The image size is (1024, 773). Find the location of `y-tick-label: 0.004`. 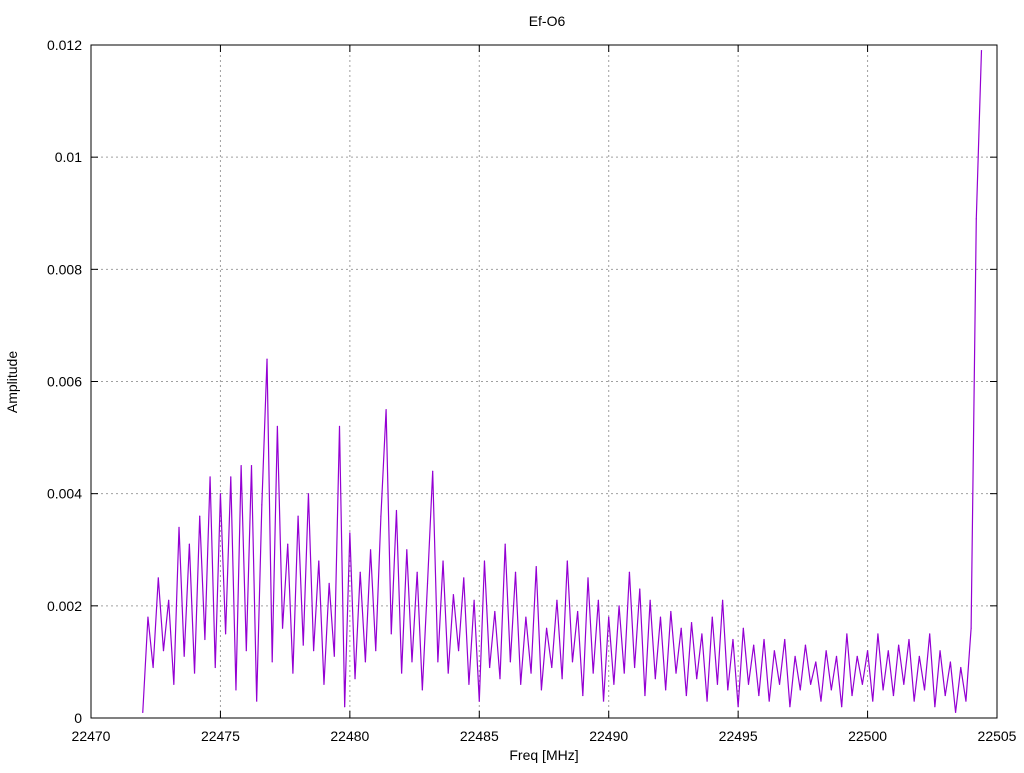

y-tick-label: 0.004 is located at coordinates (64, 494).